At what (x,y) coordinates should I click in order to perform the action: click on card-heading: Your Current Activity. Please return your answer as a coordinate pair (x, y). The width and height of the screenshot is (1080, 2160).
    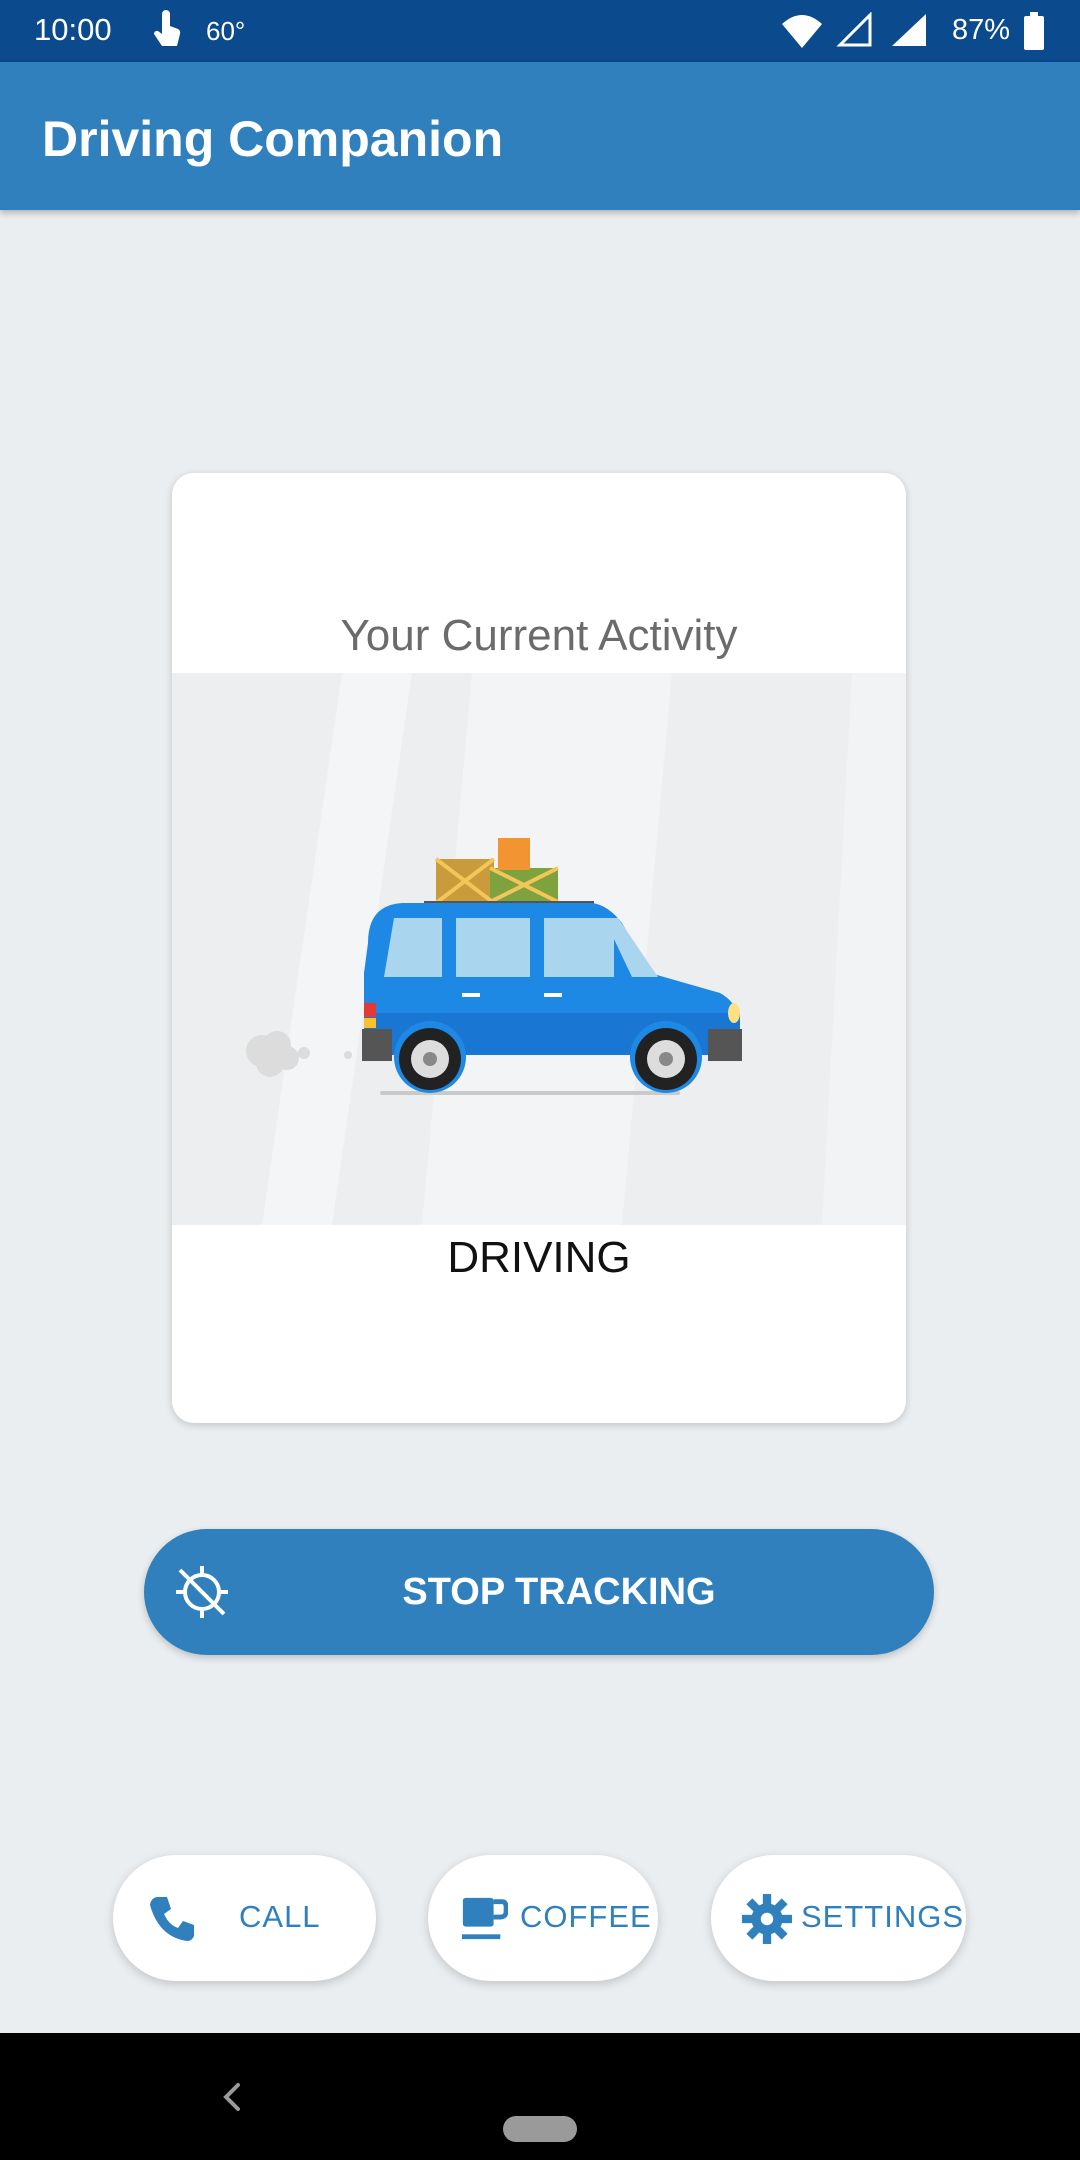
    Looking at the image, I should click on (539, 635).